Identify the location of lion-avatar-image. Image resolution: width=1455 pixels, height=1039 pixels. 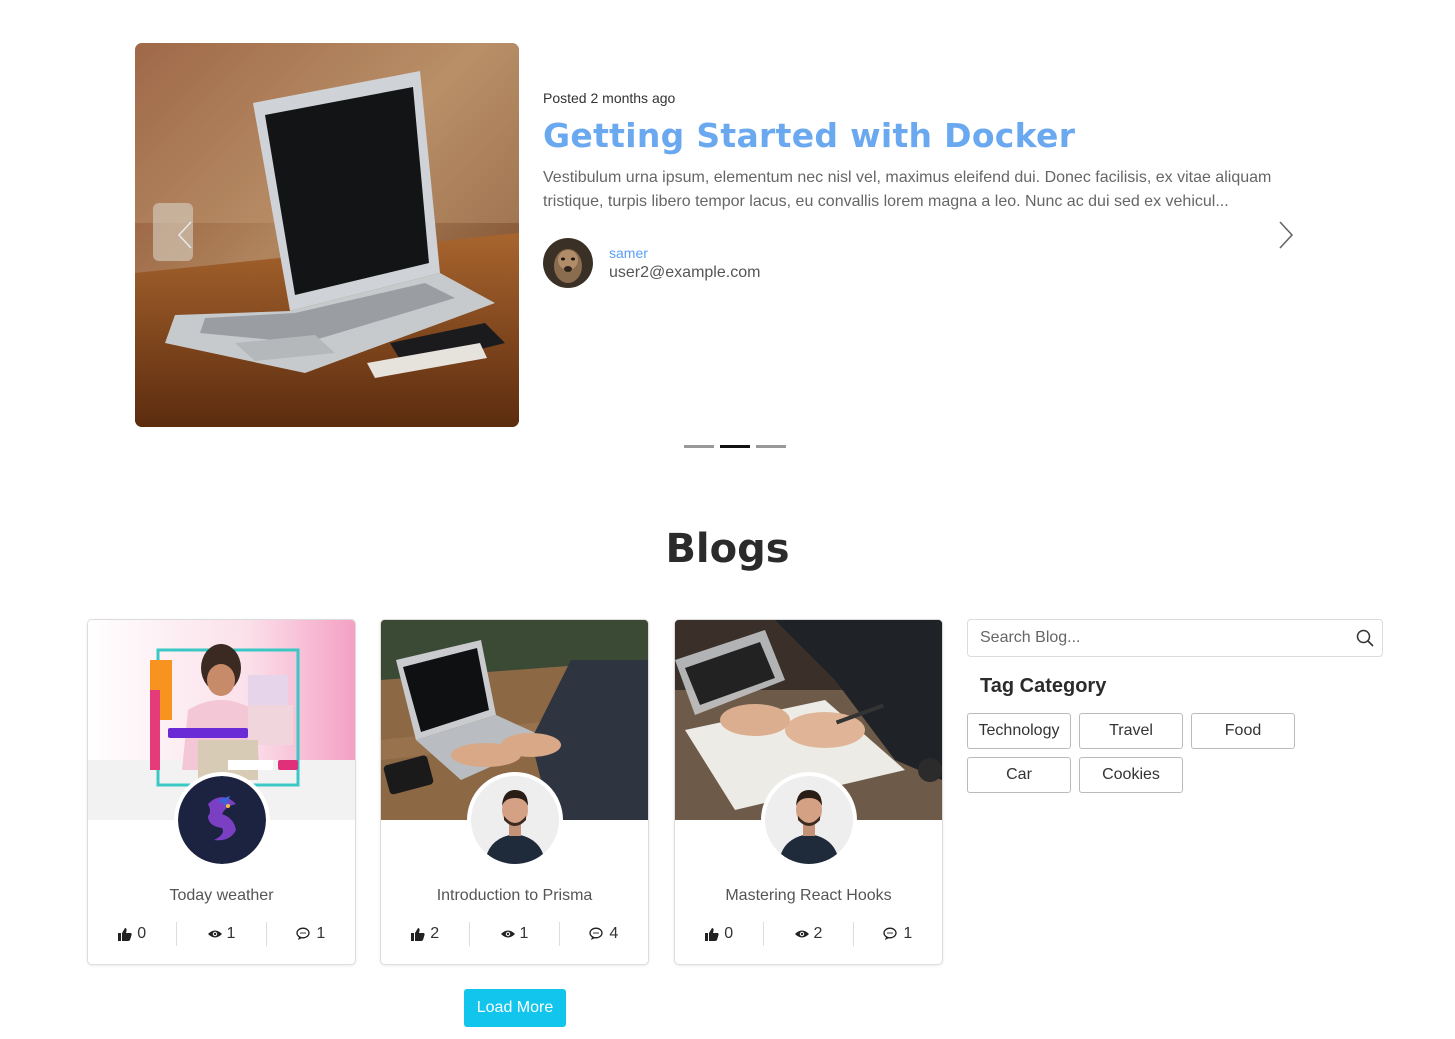
(568, 263).